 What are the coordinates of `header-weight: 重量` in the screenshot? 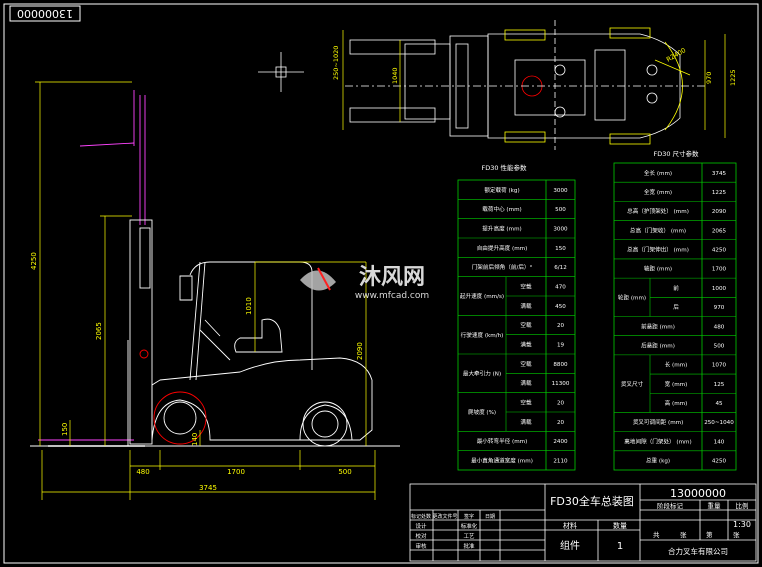 It's located at (715, 506).